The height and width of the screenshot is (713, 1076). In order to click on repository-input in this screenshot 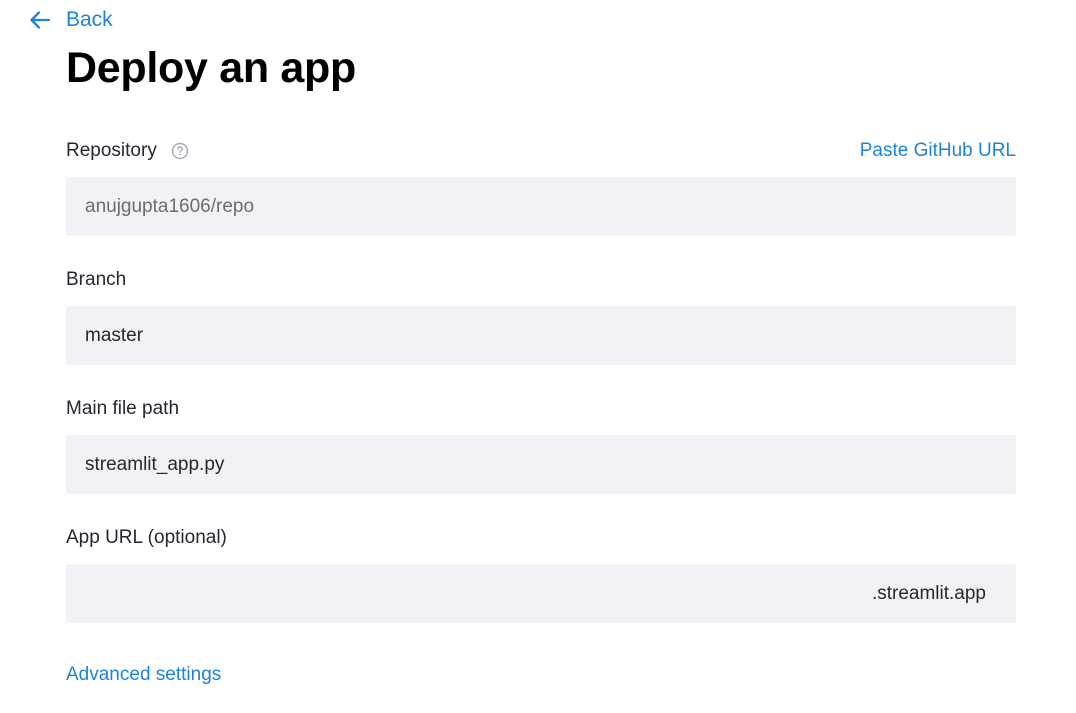, I will do `click(541, 206)`.